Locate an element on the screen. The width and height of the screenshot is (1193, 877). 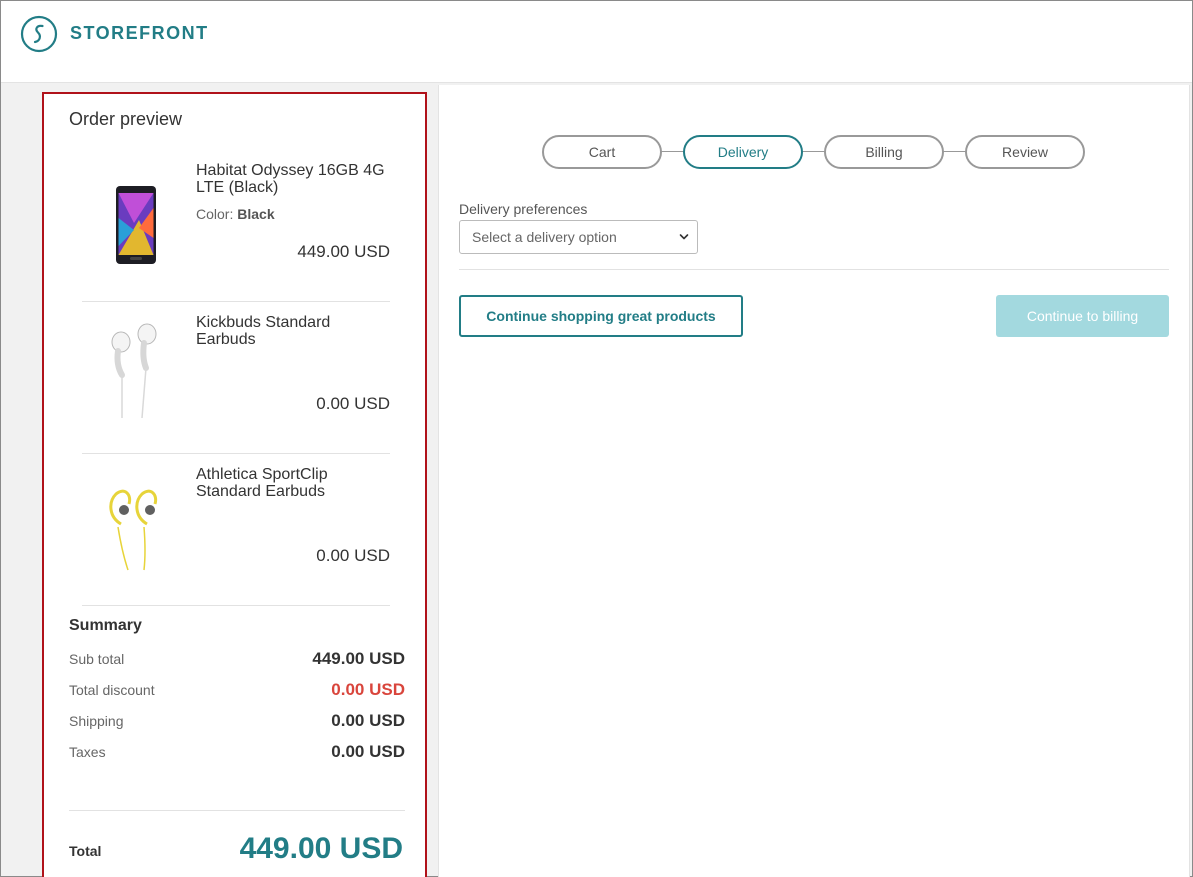
item-color-label: Color: is located at coordinates (215, 214).